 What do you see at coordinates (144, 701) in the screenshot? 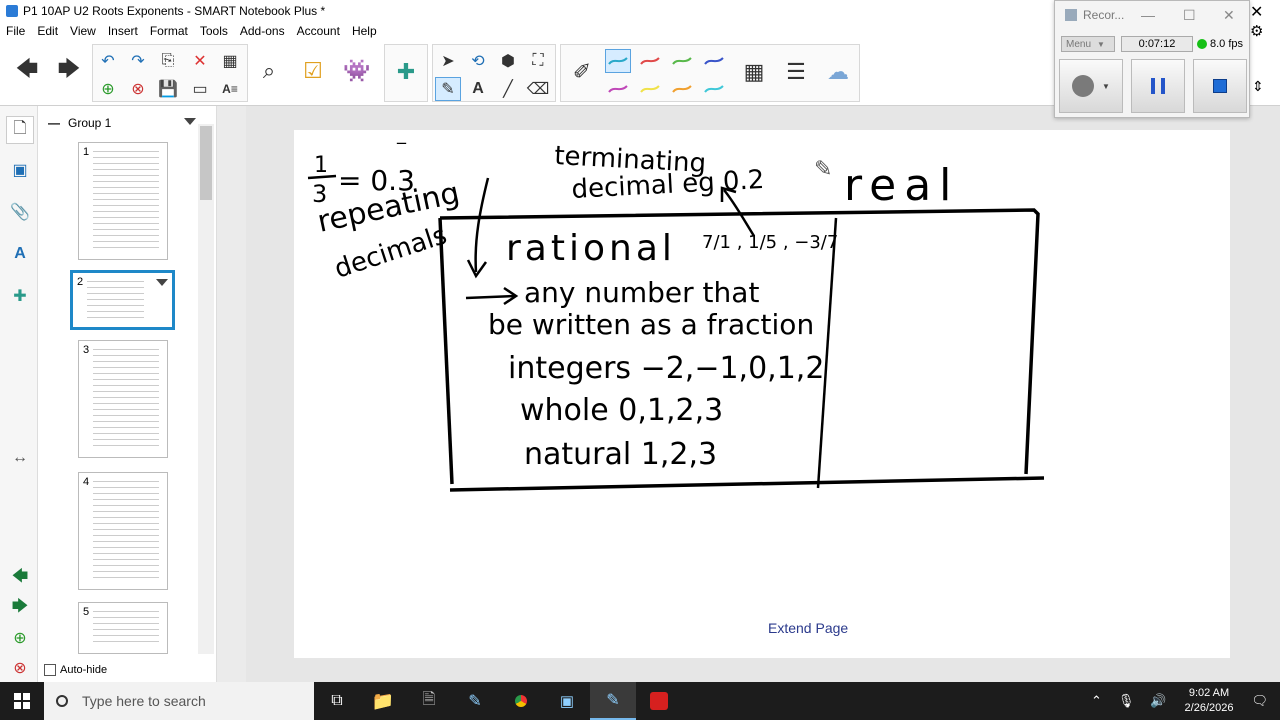
I see `search-placeholder: Type here to search` at bounding box center [144, 701].